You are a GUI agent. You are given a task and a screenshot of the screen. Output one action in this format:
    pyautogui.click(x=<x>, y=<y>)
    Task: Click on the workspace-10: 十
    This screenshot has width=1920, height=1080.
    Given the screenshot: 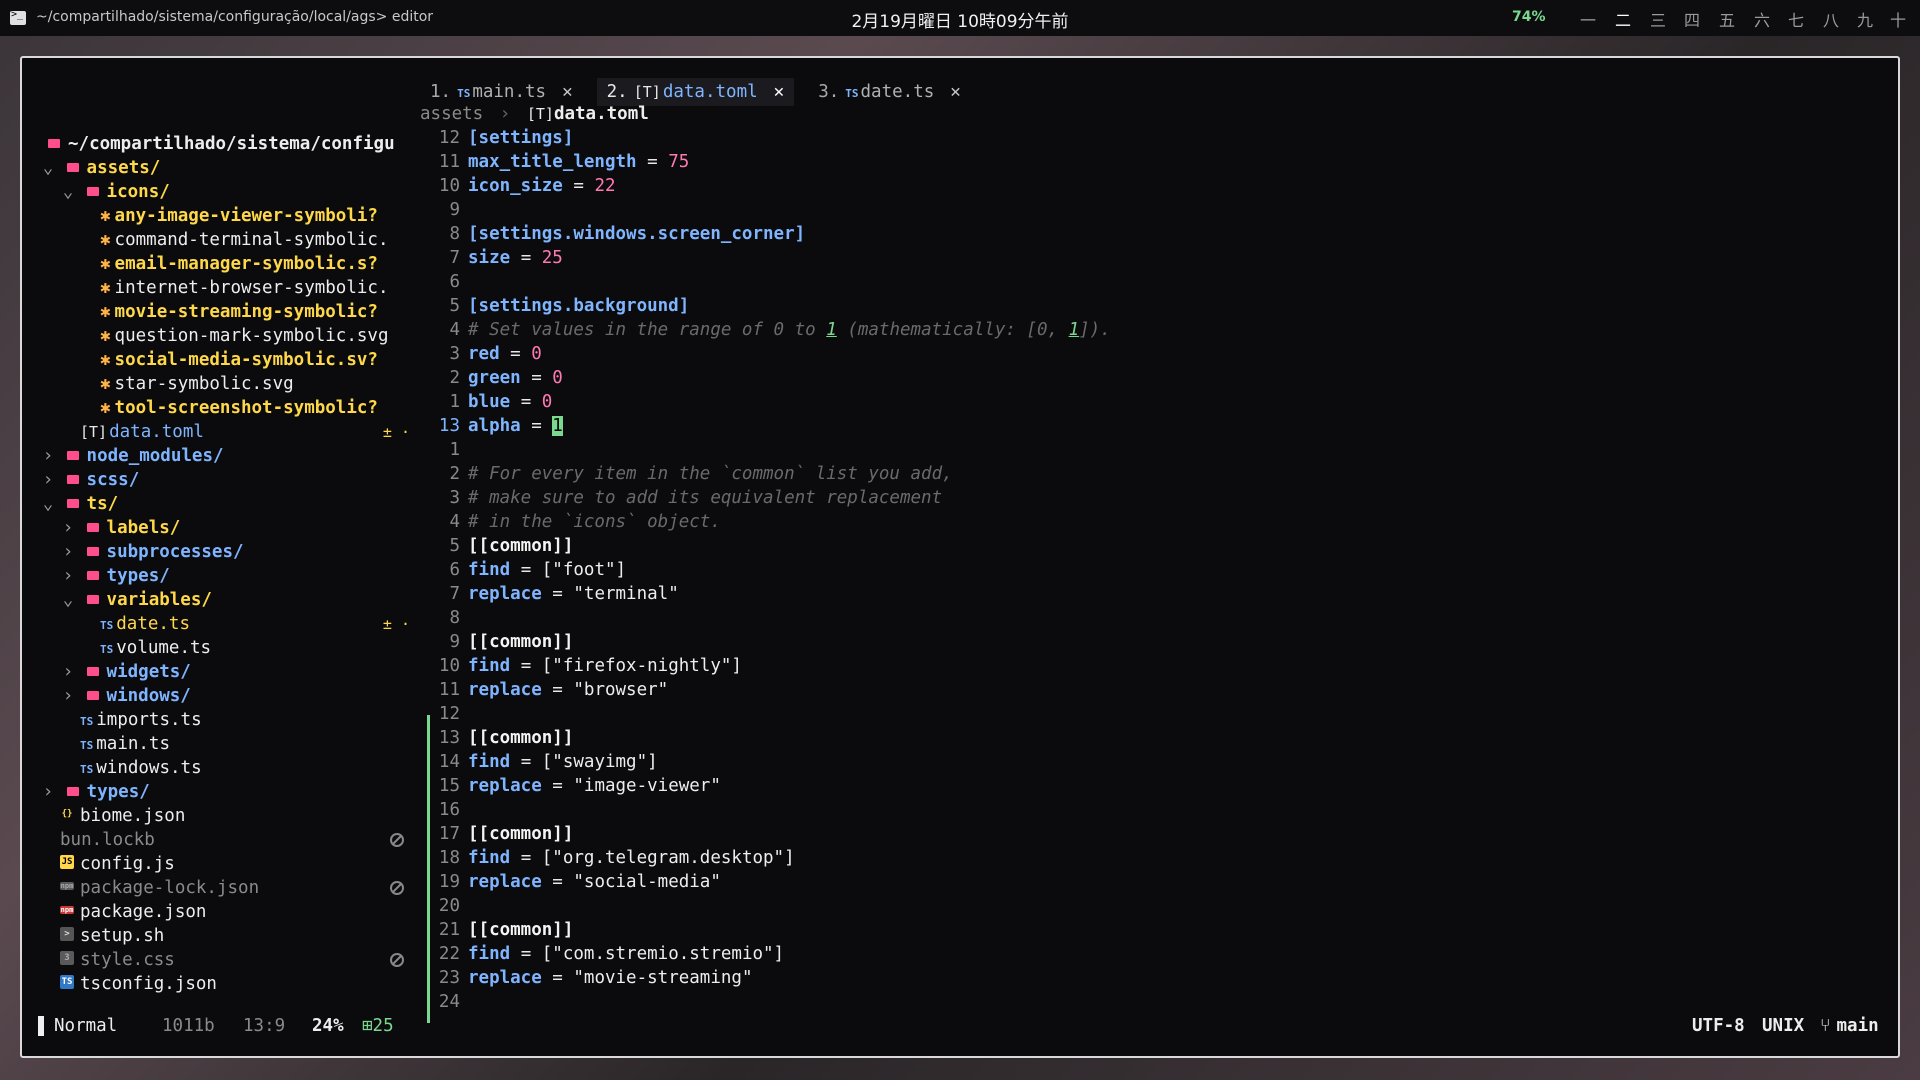 What is the action you would take?
    pyautogui.click(x=1898, y=19)
    